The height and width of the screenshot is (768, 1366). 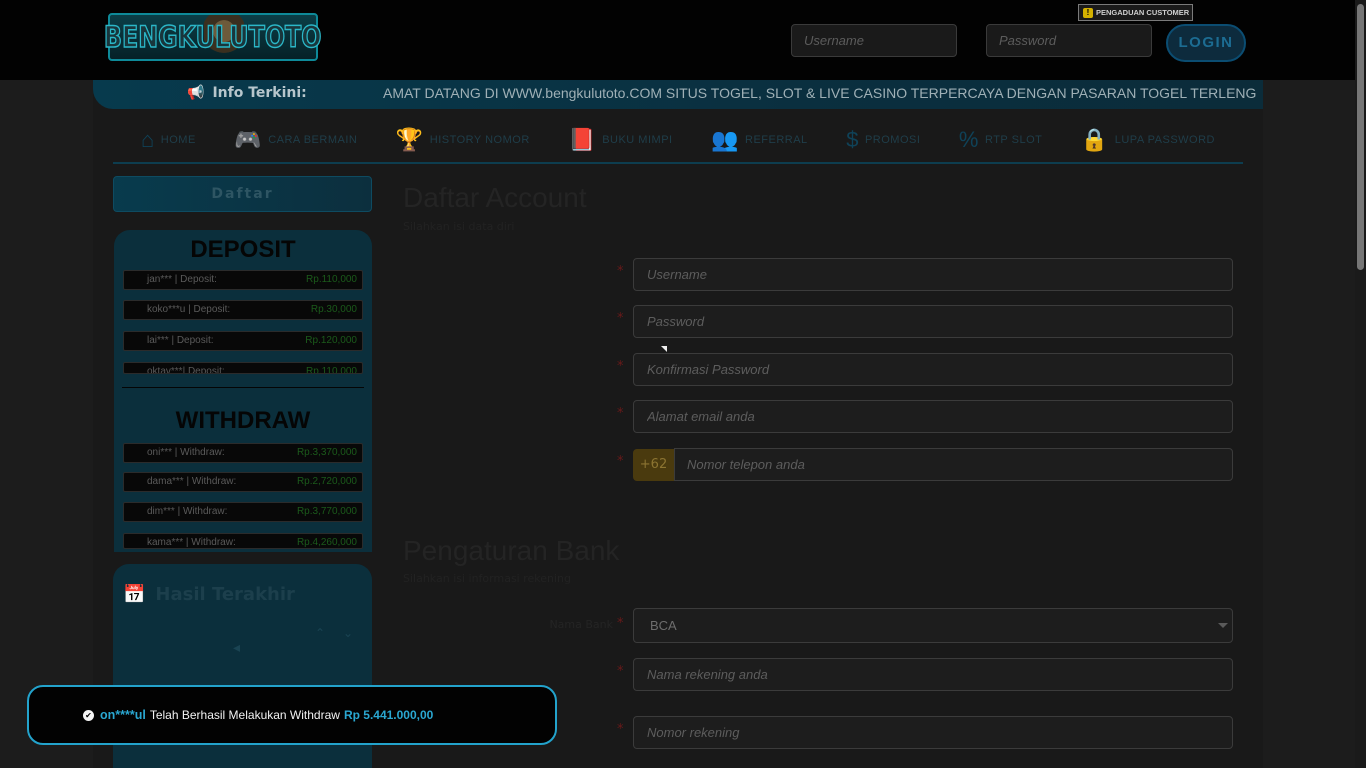 What do you see at coordinates (1360, 137) in the screenshot?
I see `scrollbar-thumb` at bounding box center [1360, 137].